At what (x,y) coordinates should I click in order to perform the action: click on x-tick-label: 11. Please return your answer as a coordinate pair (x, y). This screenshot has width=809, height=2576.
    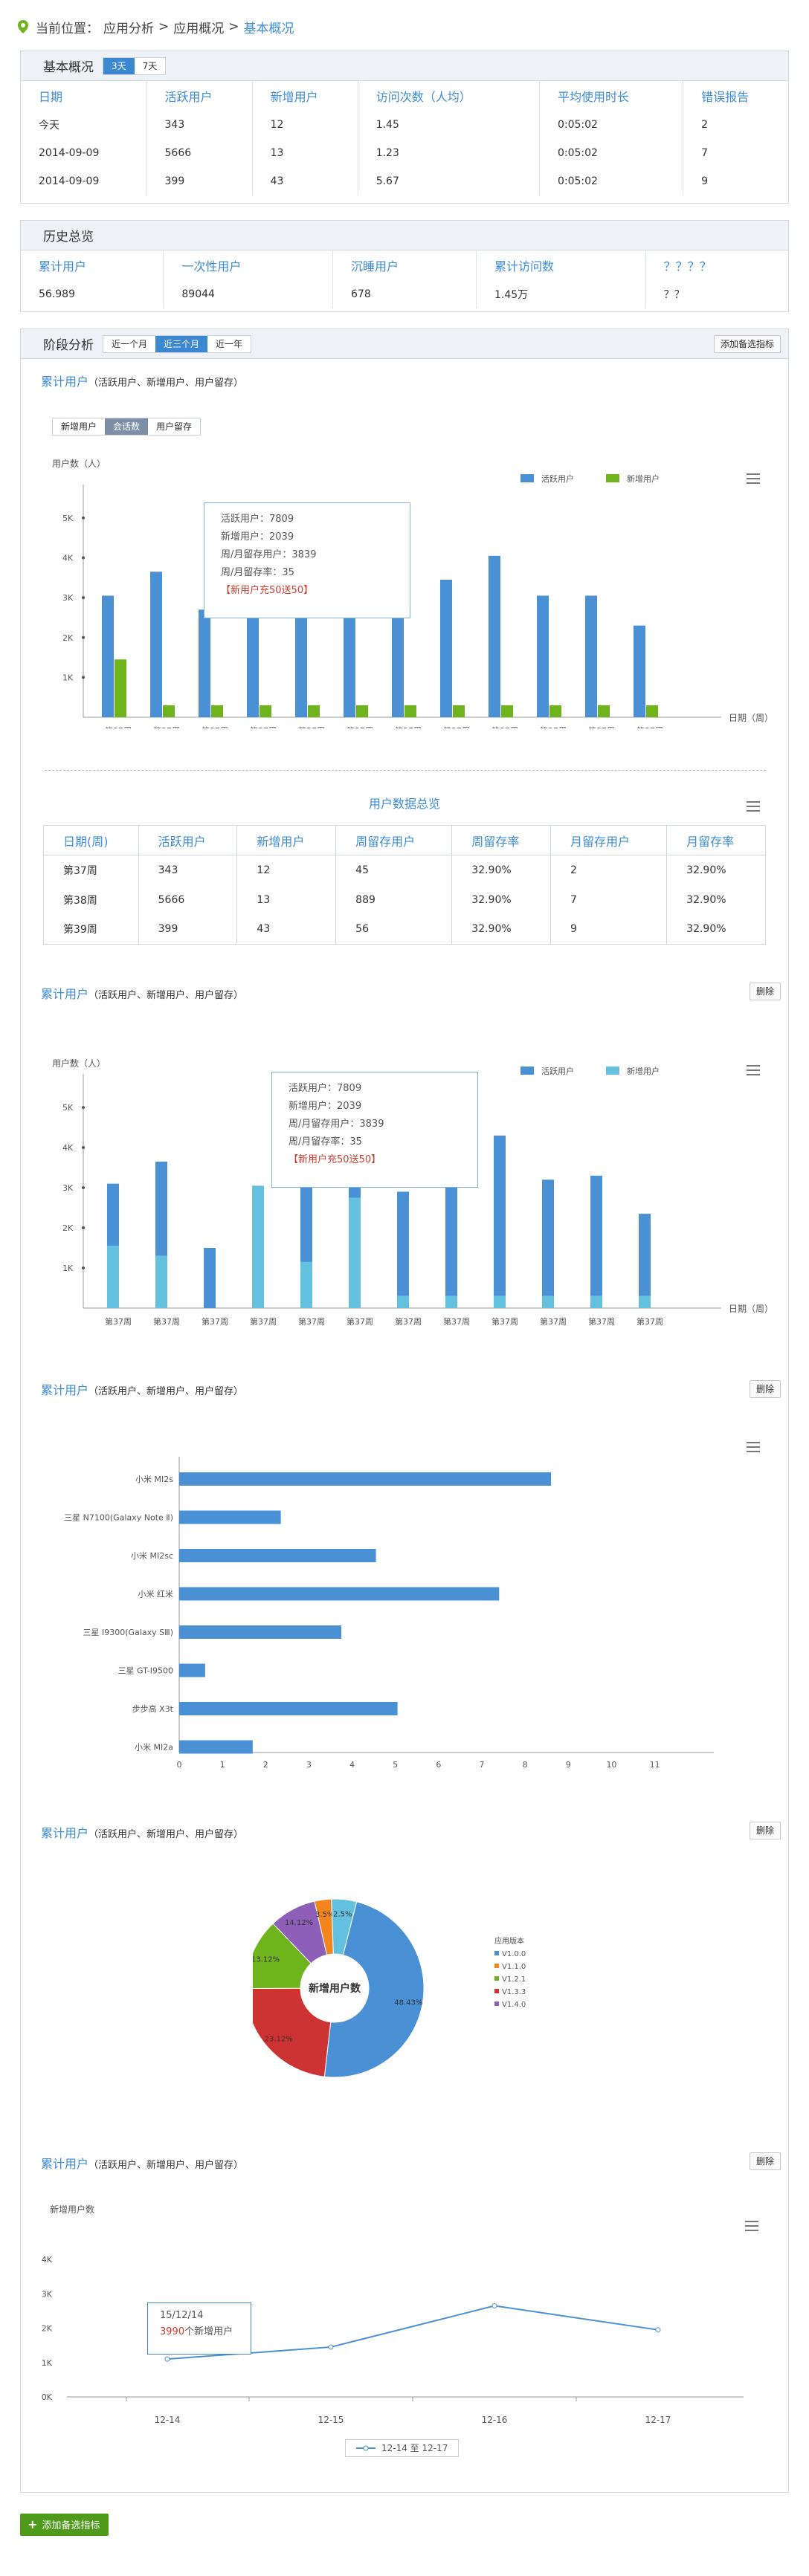
    Looking at the image, I should click on (655, 1765).